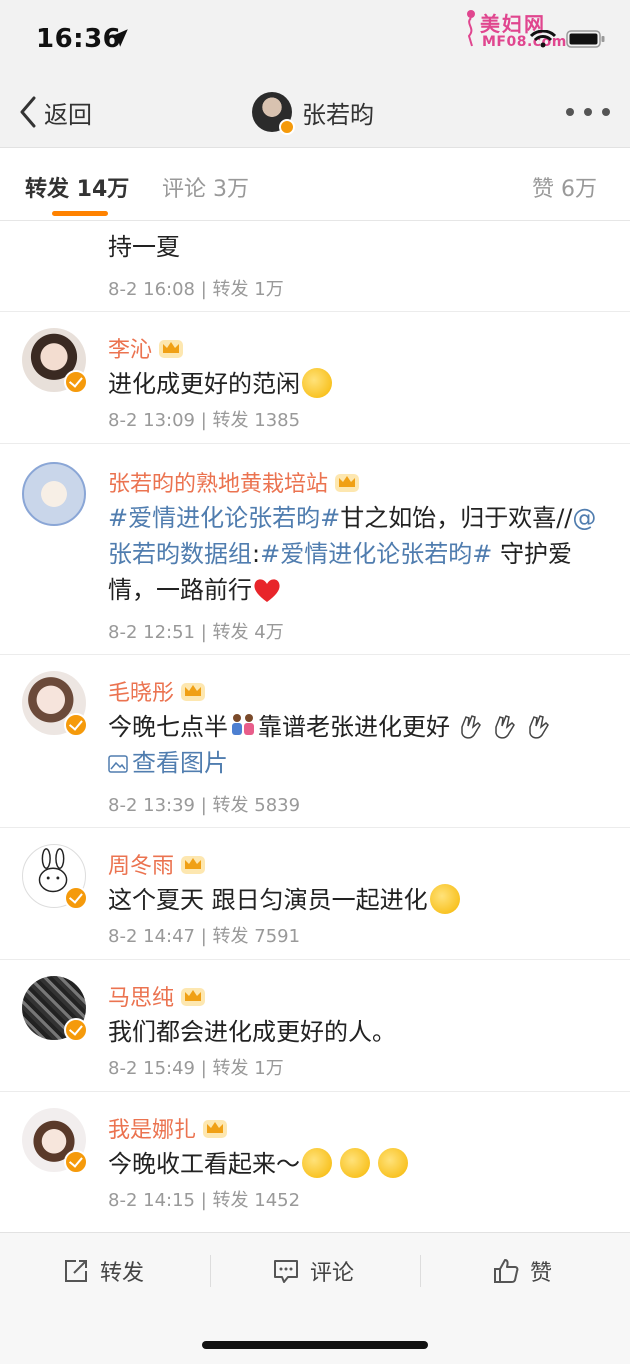 Image resolution: width=630 pixels, height=1364 pixels. I want to click on post-text-content: 进化成更好的范闲, so click(204, 384).